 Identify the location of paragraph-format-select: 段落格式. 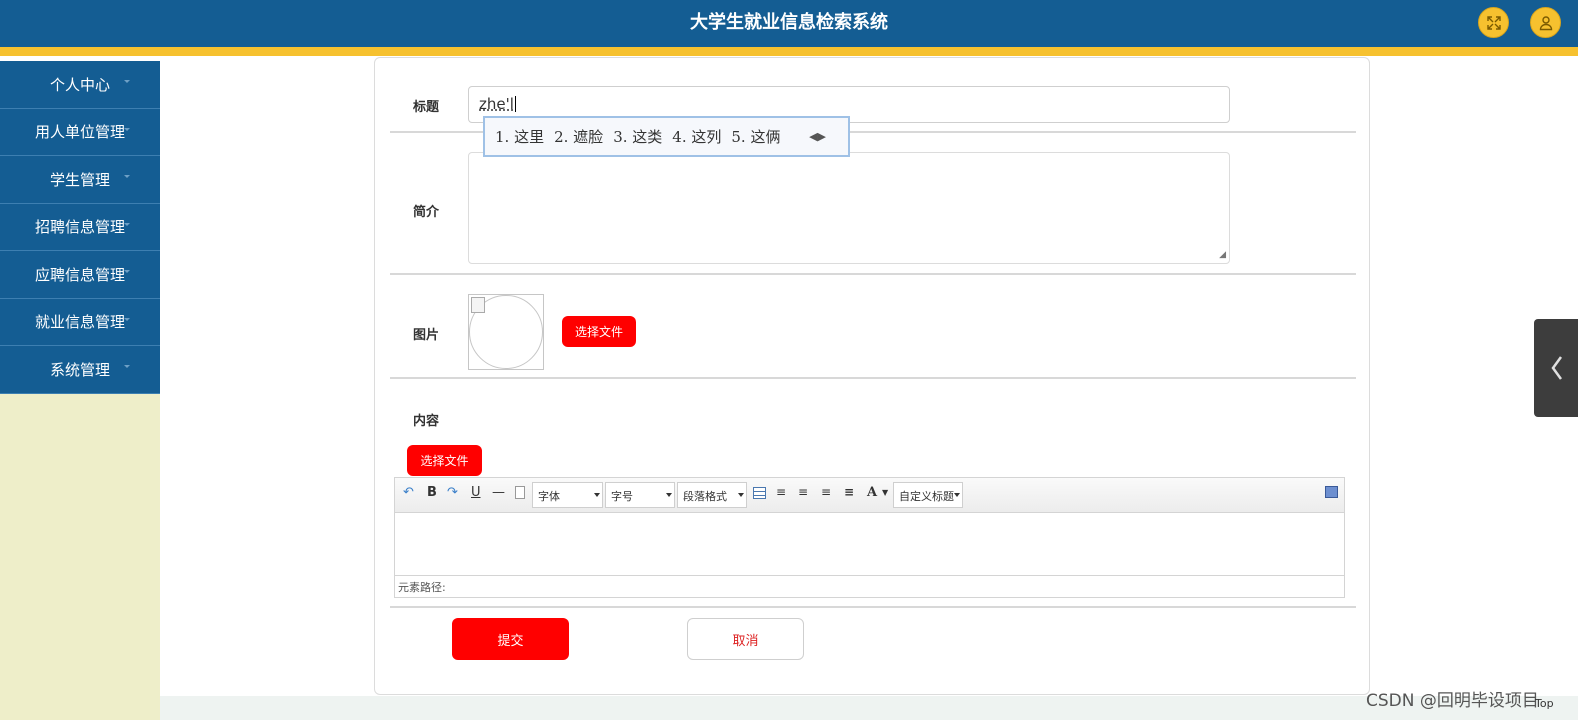
(712, 495).